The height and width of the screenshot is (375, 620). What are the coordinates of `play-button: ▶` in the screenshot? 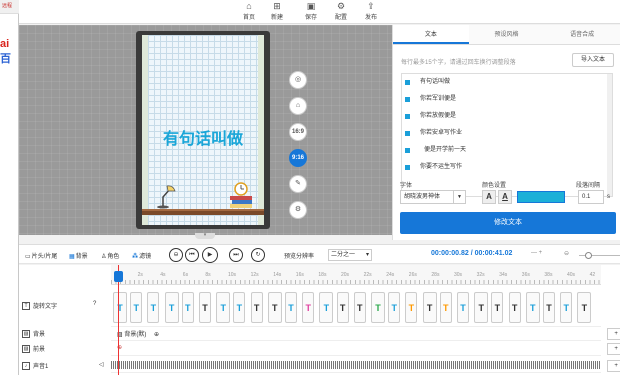 It's located at (210, 255).